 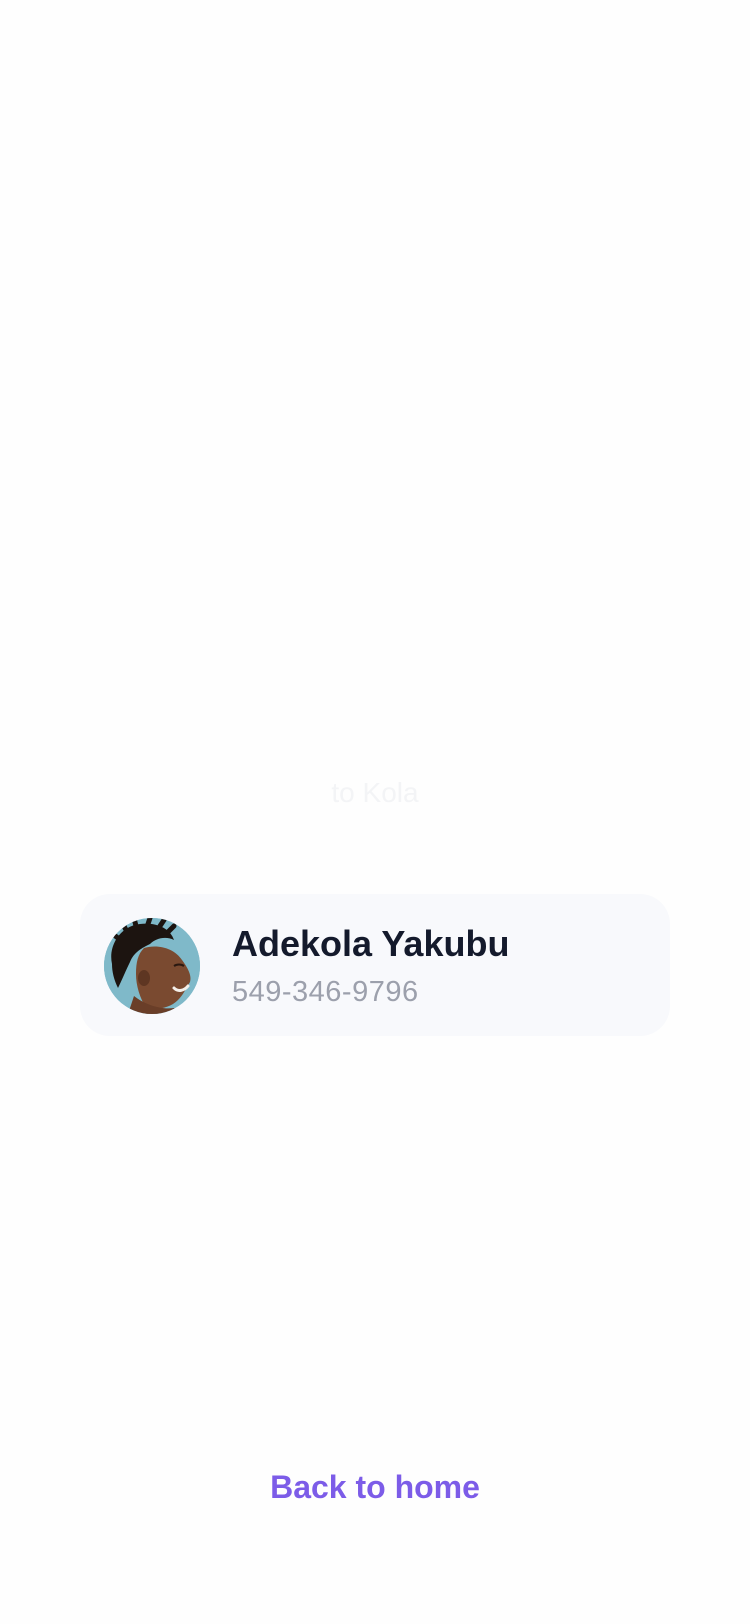 What do you see at coordinates (375, 1487) in the screenshot?
I see `back-to-home-button: Back to home` at bounding box center [375, 1487].